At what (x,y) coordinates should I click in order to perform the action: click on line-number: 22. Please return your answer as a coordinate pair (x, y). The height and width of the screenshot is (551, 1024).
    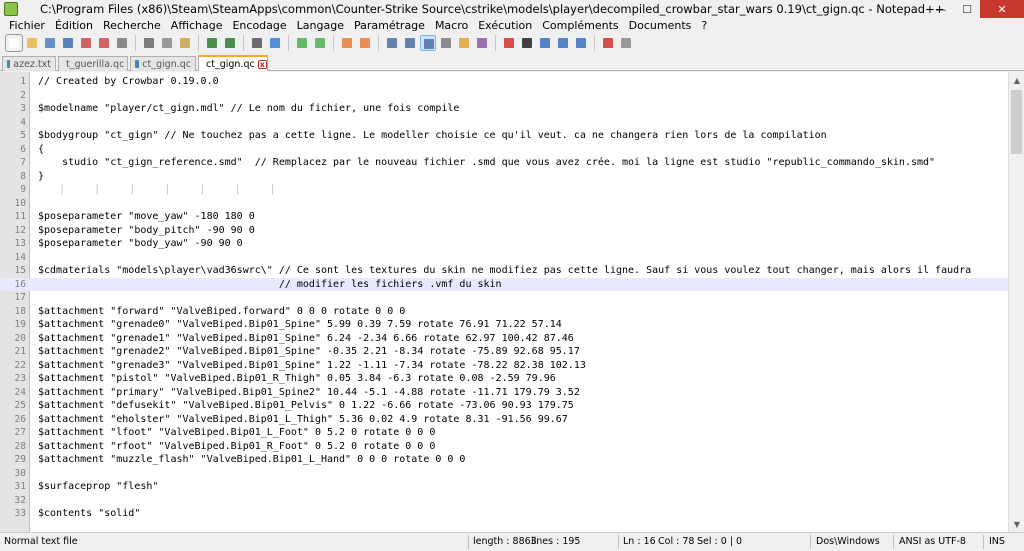
    Looking at the image, I should click on (20, 365).